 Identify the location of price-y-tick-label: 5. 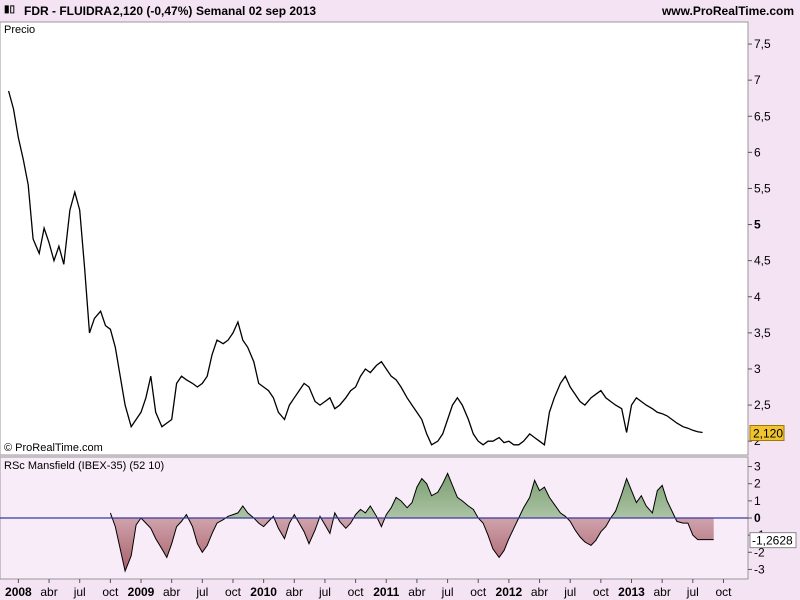
(757, 225).